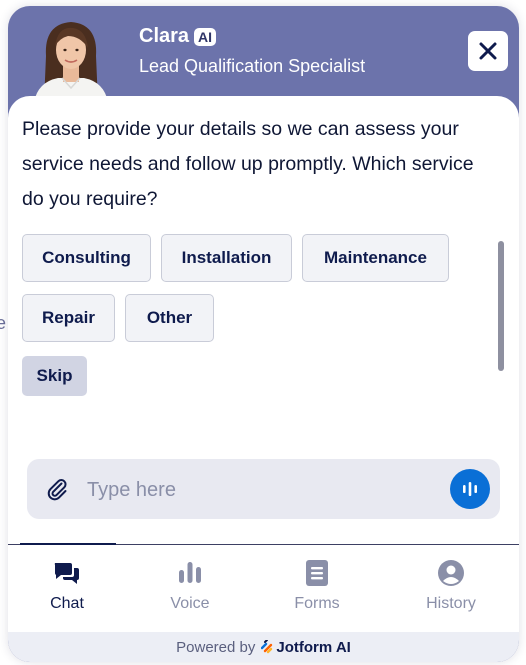 The image size is (526, 665). I want to click on tab-history: History, so click(451, 589).